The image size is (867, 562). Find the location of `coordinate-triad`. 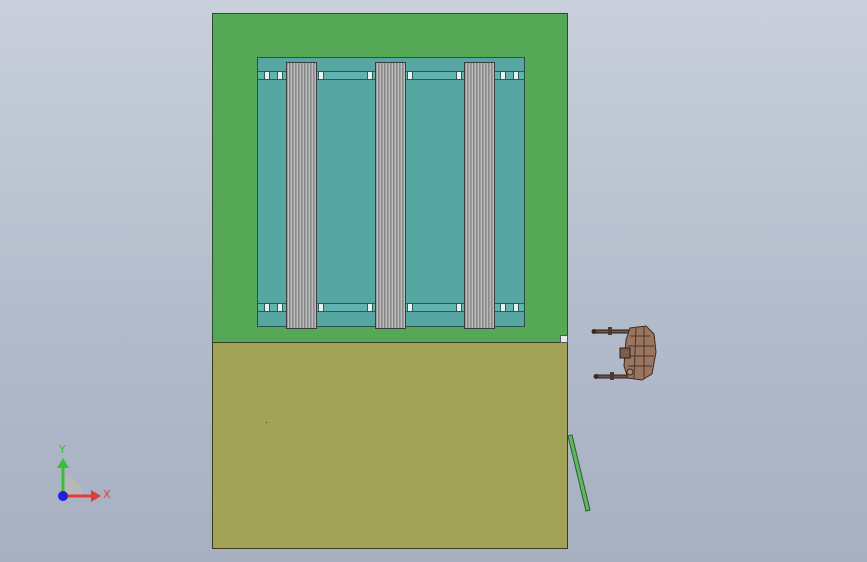

coordinate-triad is located at coordinates (79, 480).